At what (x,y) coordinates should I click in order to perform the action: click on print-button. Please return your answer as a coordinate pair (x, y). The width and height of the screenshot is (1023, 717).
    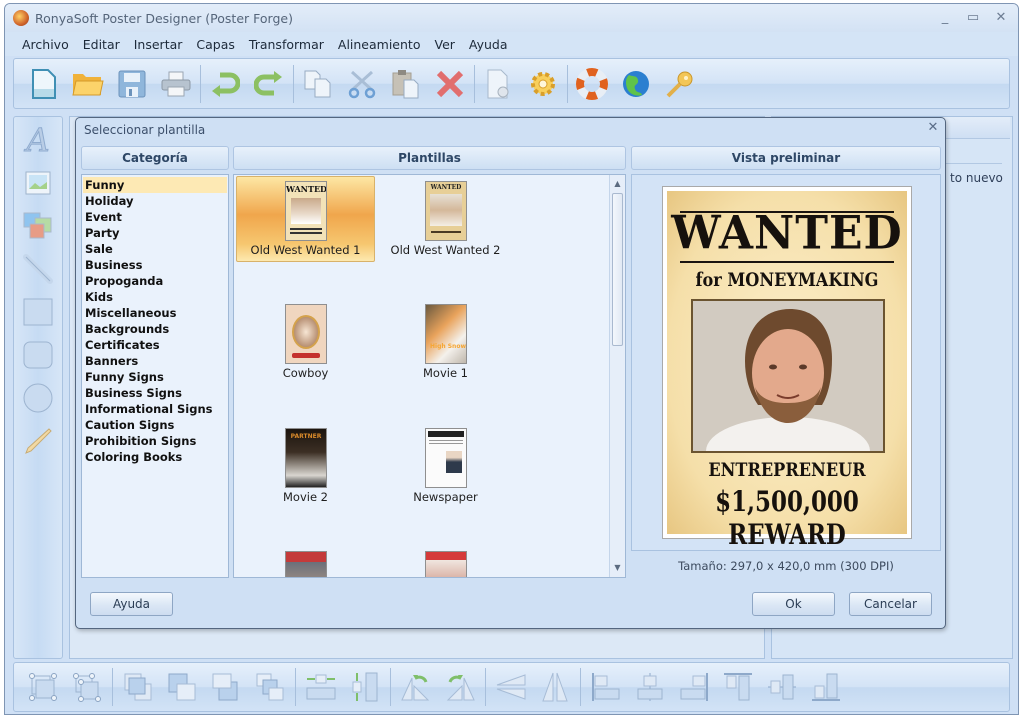
    Looking at the image, I should click on (176, 84).